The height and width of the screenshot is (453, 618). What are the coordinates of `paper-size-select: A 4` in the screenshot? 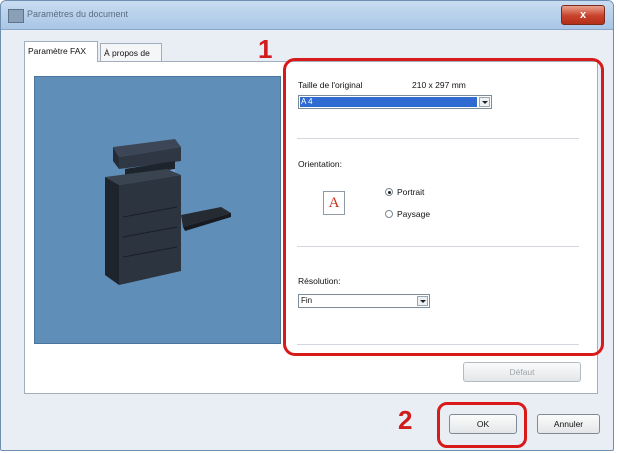 It's located at (395, 102).